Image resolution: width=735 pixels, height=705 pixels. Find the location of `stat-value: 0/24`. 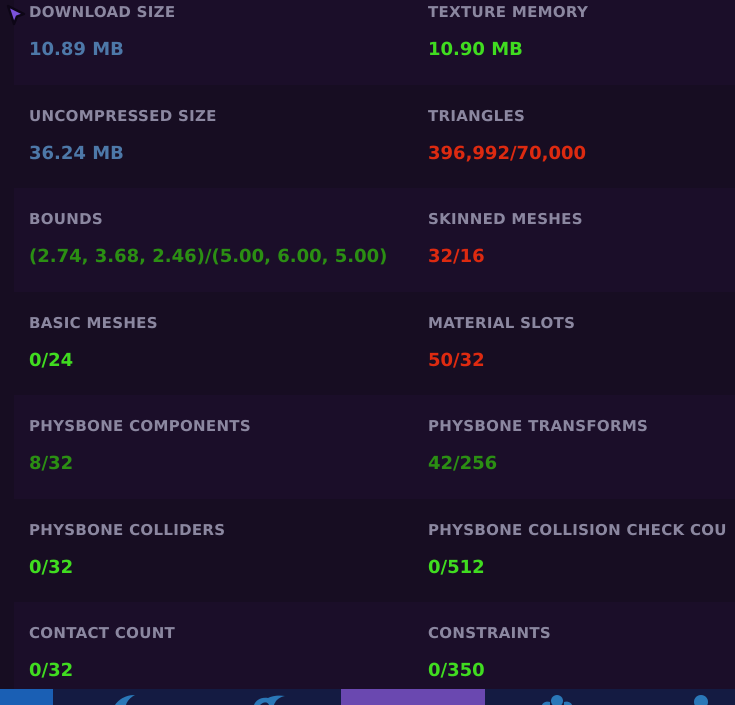

stat-value: 0/24 is located at coordinates (51, 360).